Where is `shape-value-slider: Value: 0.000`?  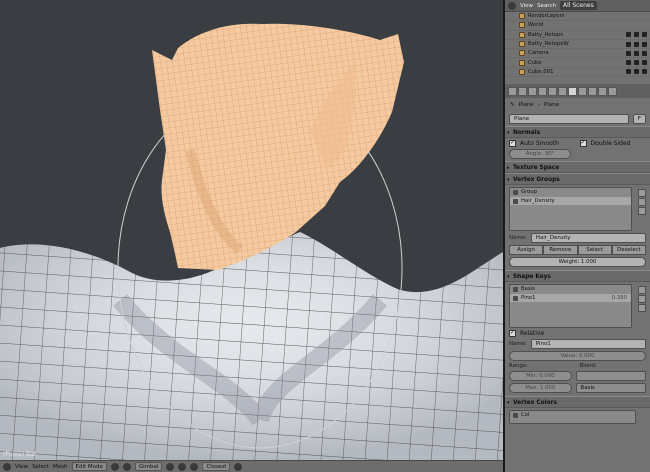 shape-value-slider: Value: 0.000 is located at coordinates (577, 356).